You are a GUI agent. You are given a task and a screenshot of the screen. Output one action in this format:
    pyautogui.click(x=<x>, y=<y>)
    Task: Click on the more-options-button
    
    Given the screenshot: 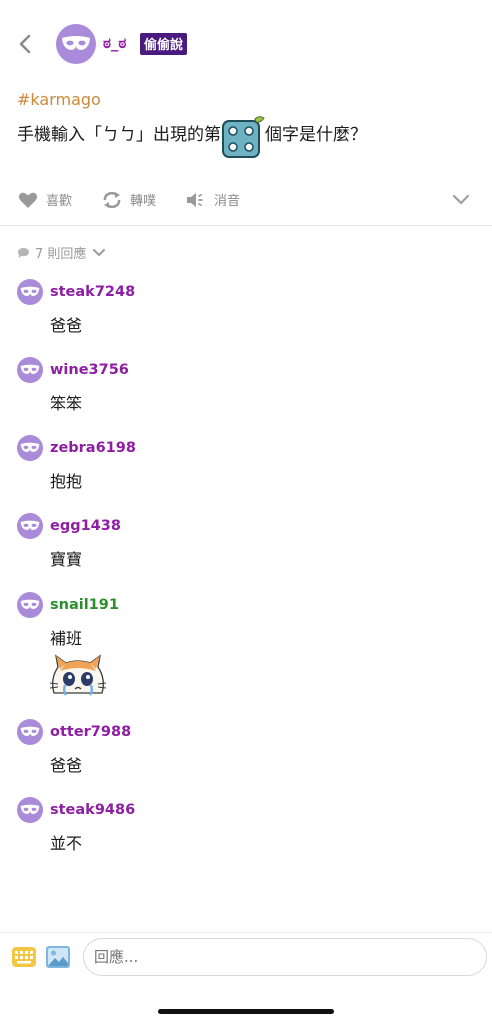 What is the action you would take?
    pyautogui.click(x=465, y=200)
    